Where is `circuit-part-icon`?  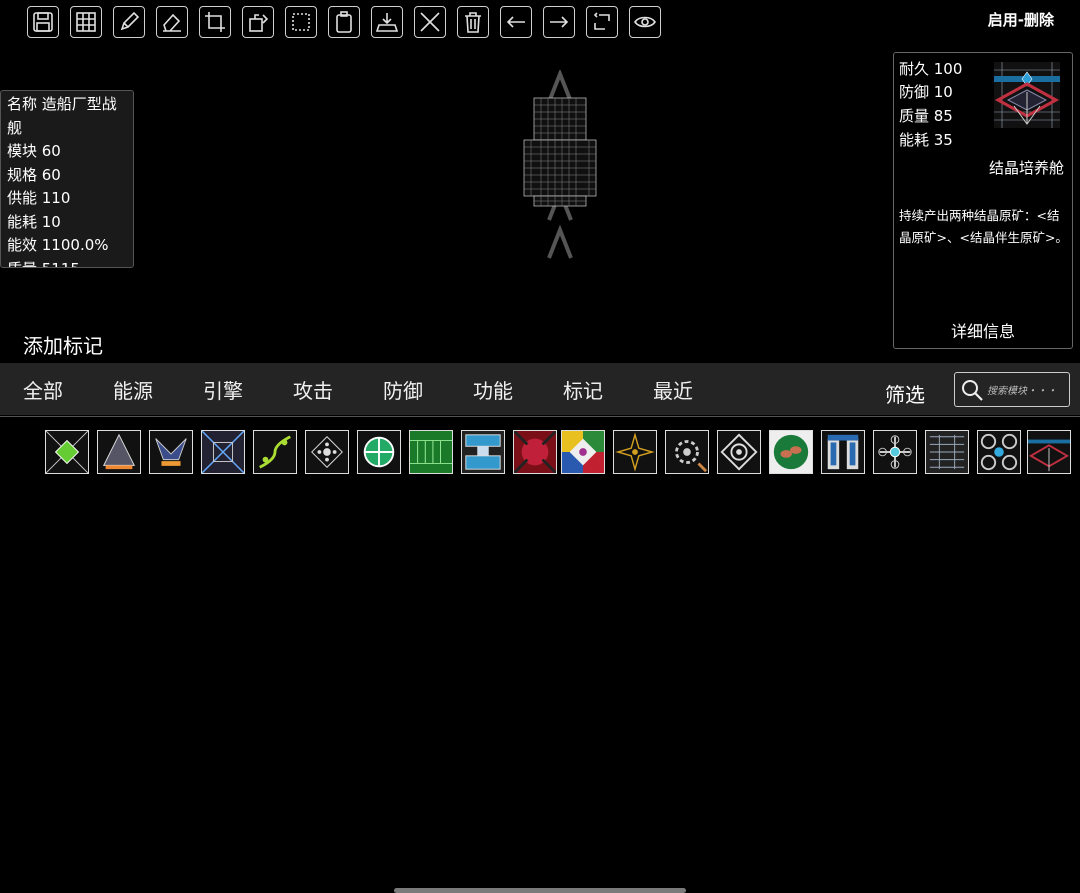
circuit-part-icon is located at coordinates (275, 452).